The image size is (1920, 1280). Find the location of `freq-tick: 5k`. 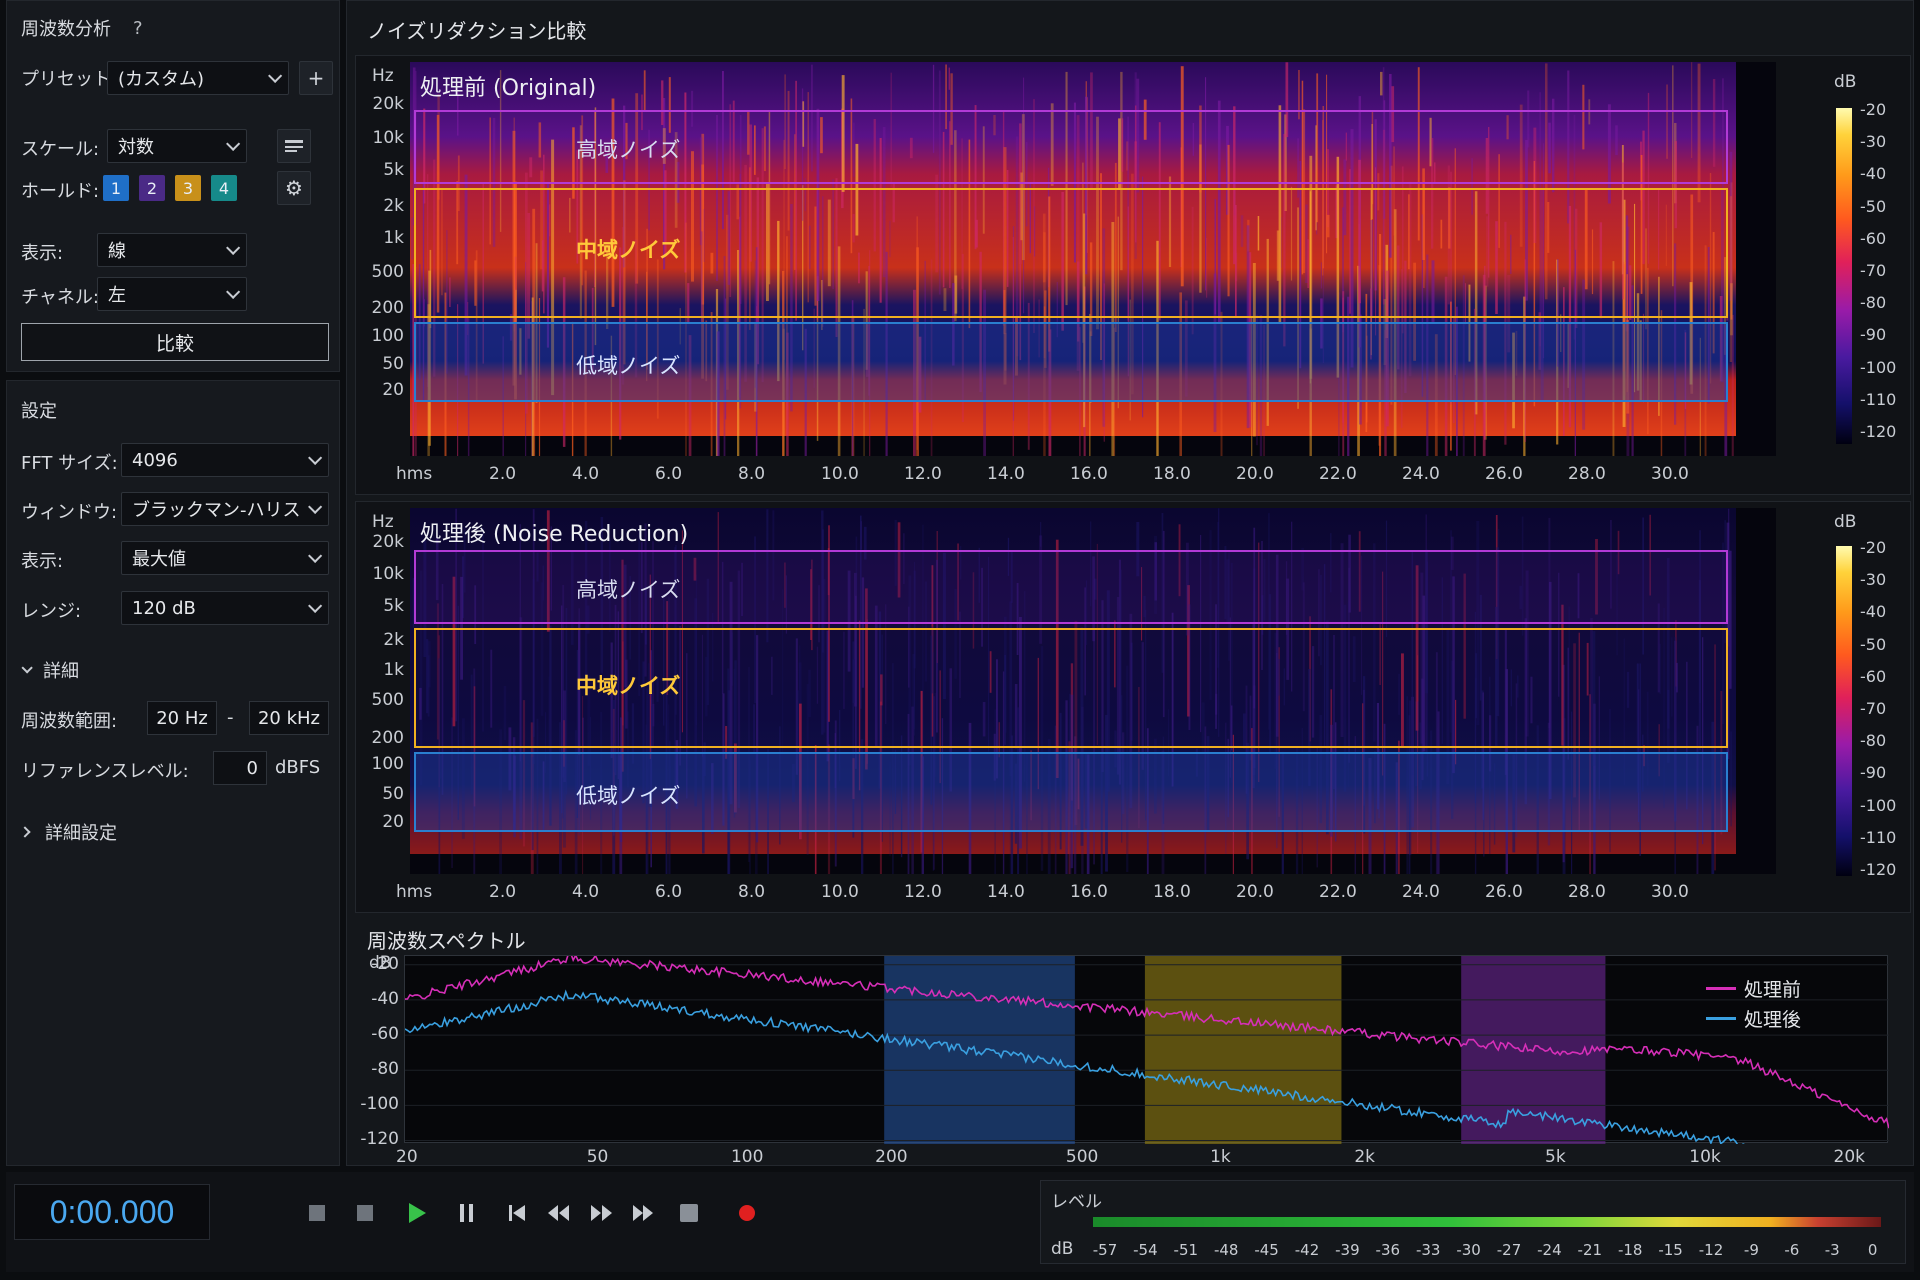

freq-tick: 5k is located at coordinates (393, 170).